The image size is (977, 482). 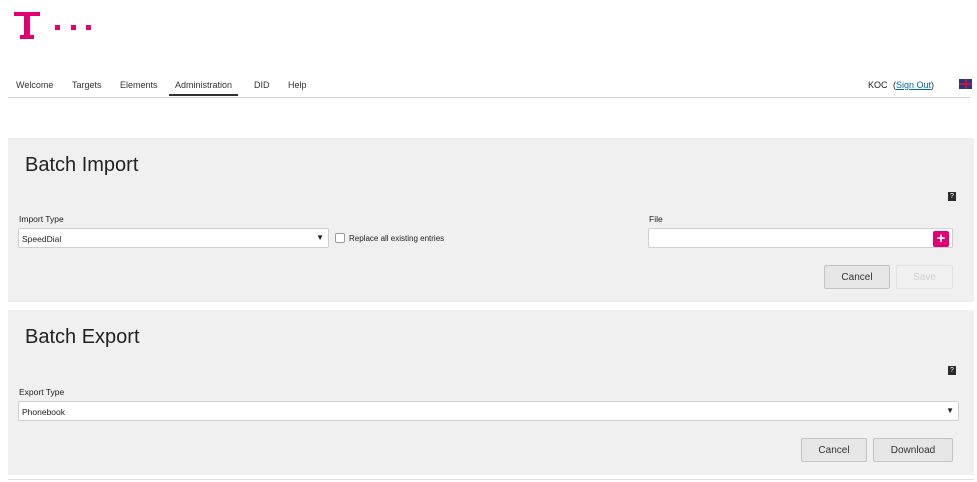 I want to click on nav-item-administration: Administration, so click(x=204, y=88).